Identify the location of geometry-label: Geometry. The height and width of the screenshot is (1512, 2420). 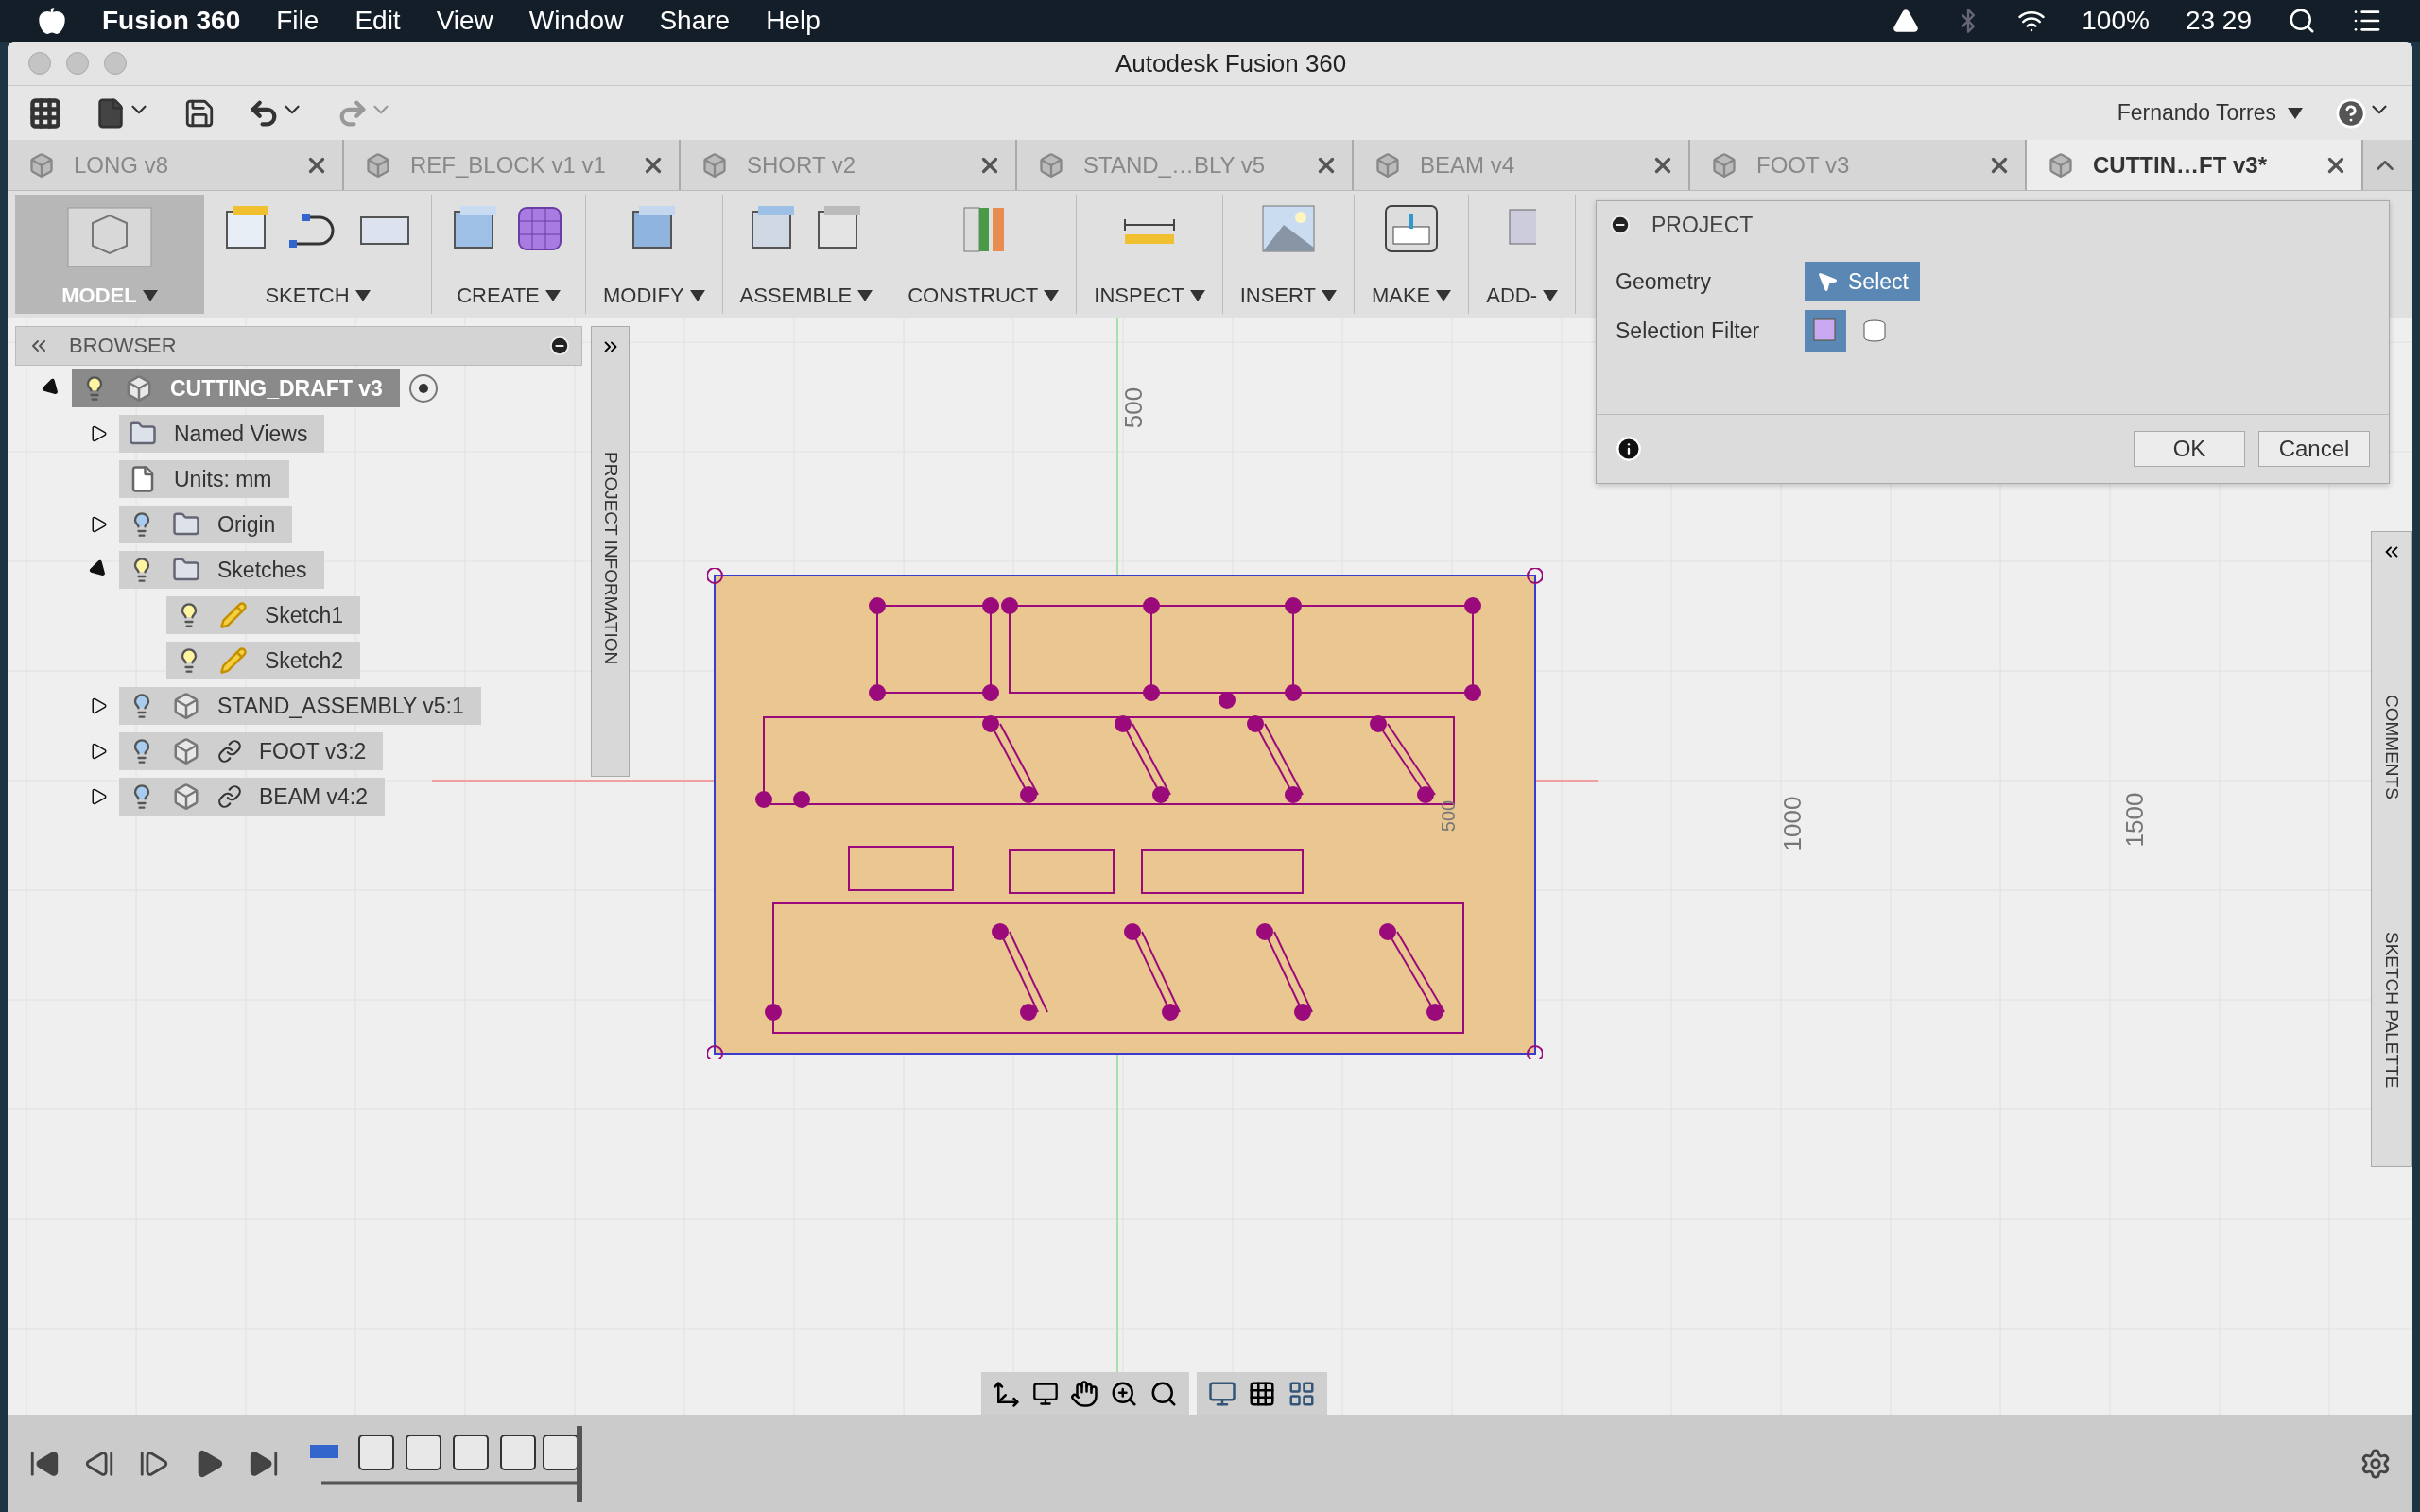
(1664, 281).